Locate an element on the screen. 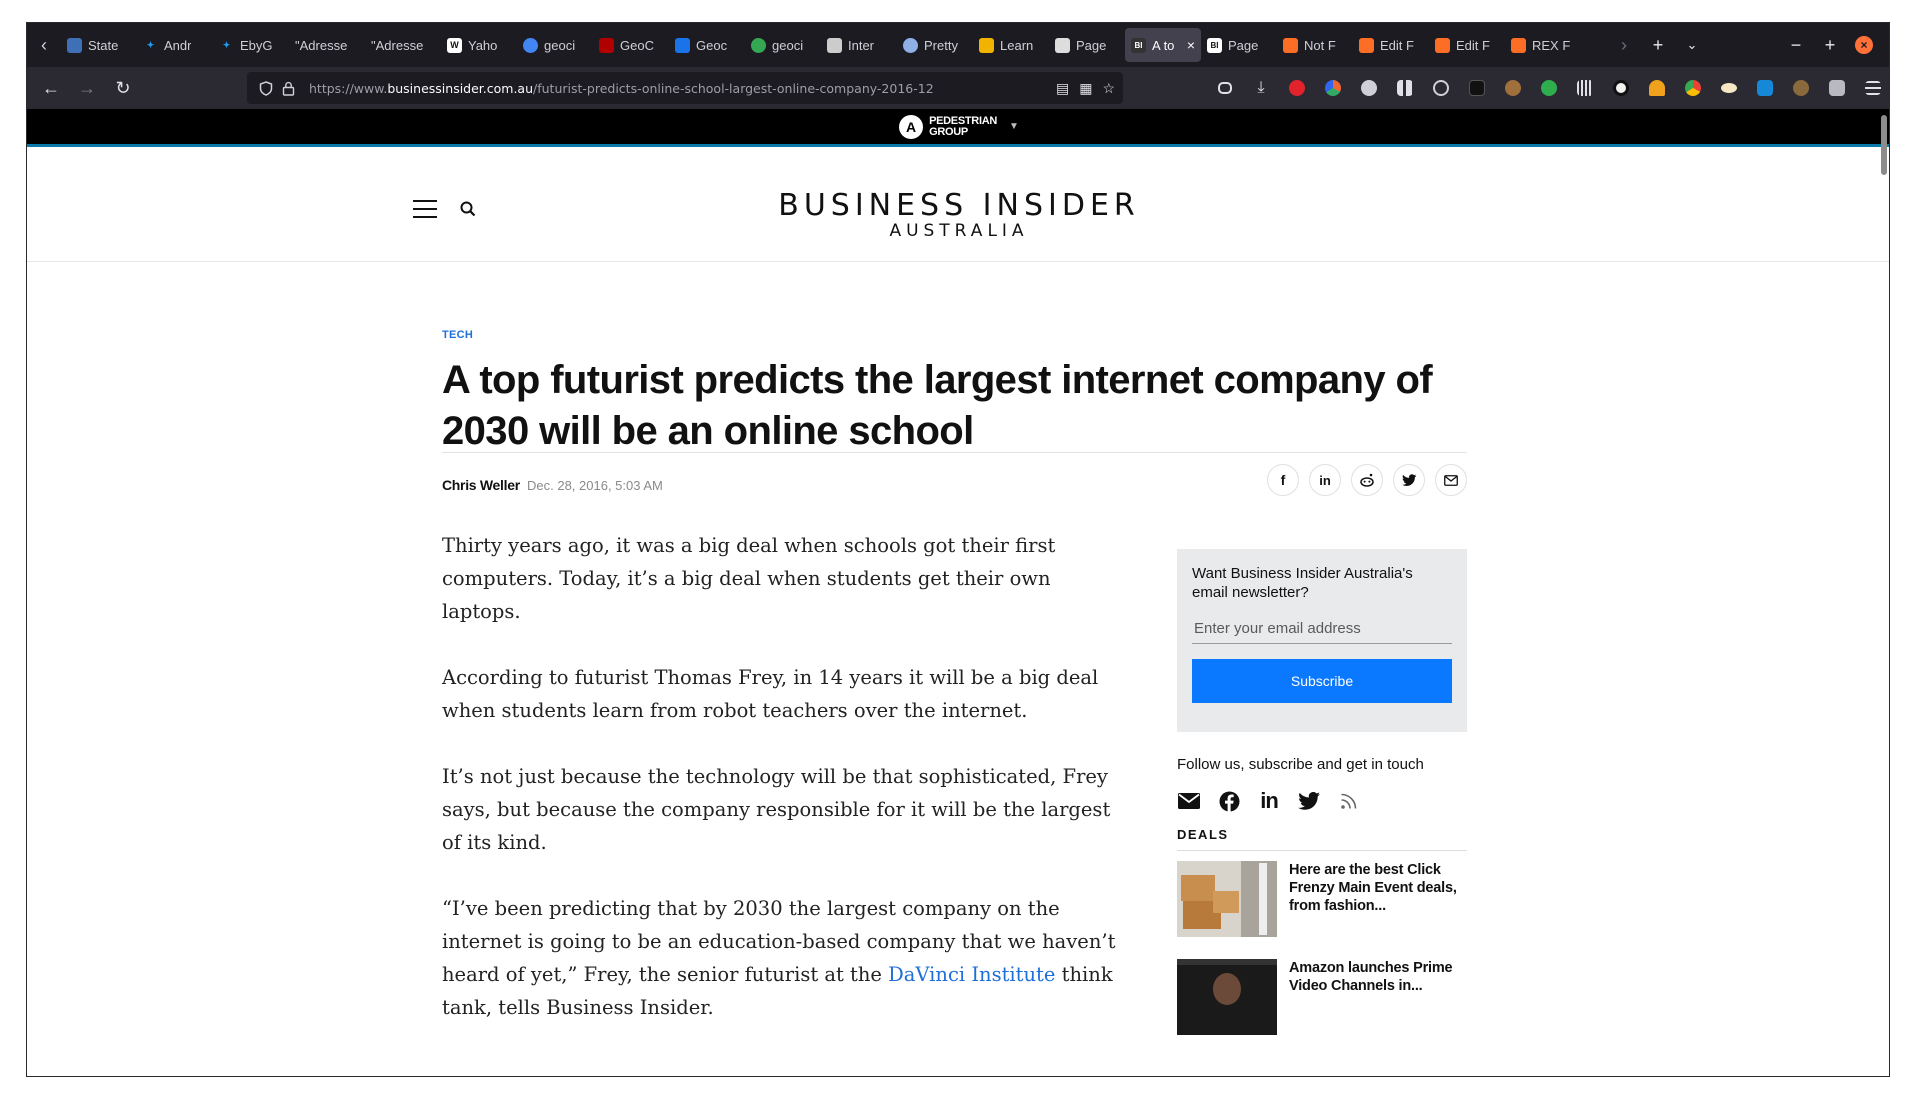  green-extension-icon is located at coordinates (1549, 88).